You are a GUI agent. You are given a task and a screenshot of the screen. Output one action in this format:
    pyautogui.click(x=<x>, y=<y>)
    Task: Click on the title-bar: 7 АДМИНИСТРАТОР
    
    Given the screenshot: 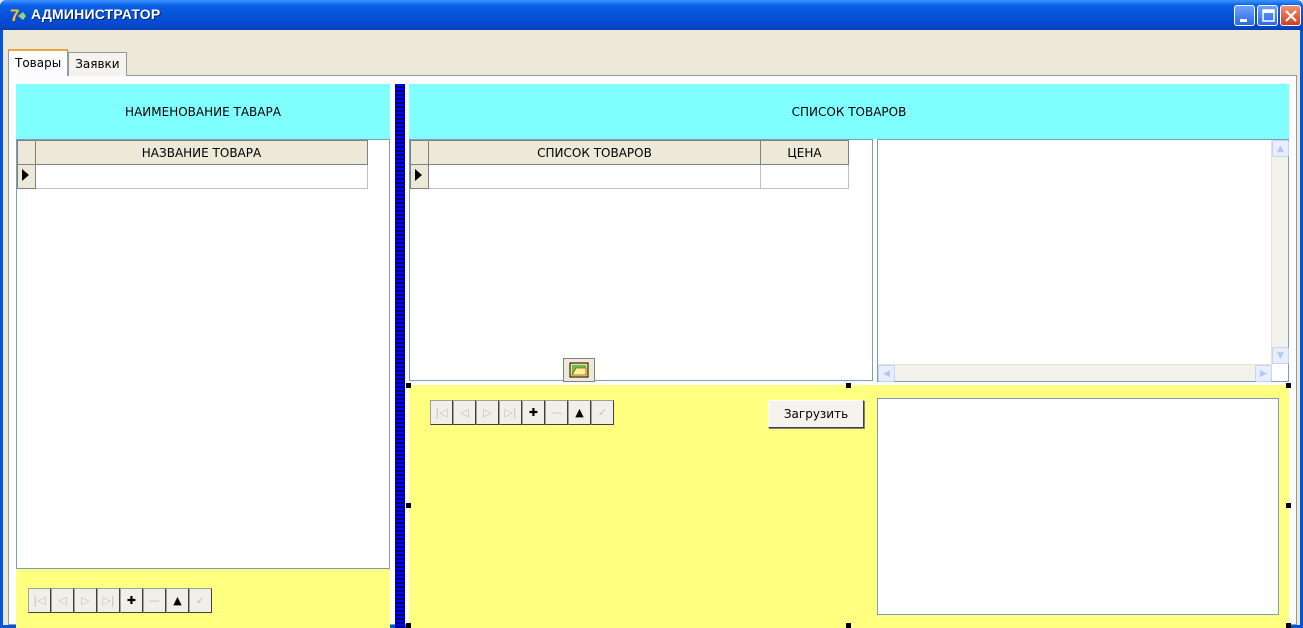 What is the action you would take?
    pyautogui.click(x=651, y=15)
    